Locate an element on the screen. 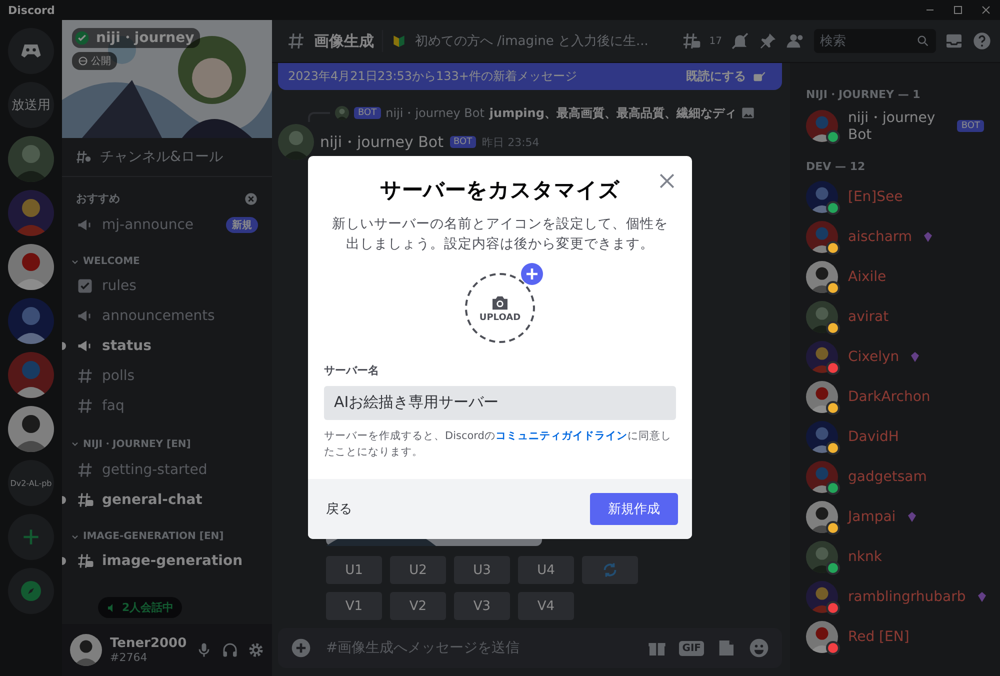  voice-status: 2人会話中 is located at coordinates (140, 607).